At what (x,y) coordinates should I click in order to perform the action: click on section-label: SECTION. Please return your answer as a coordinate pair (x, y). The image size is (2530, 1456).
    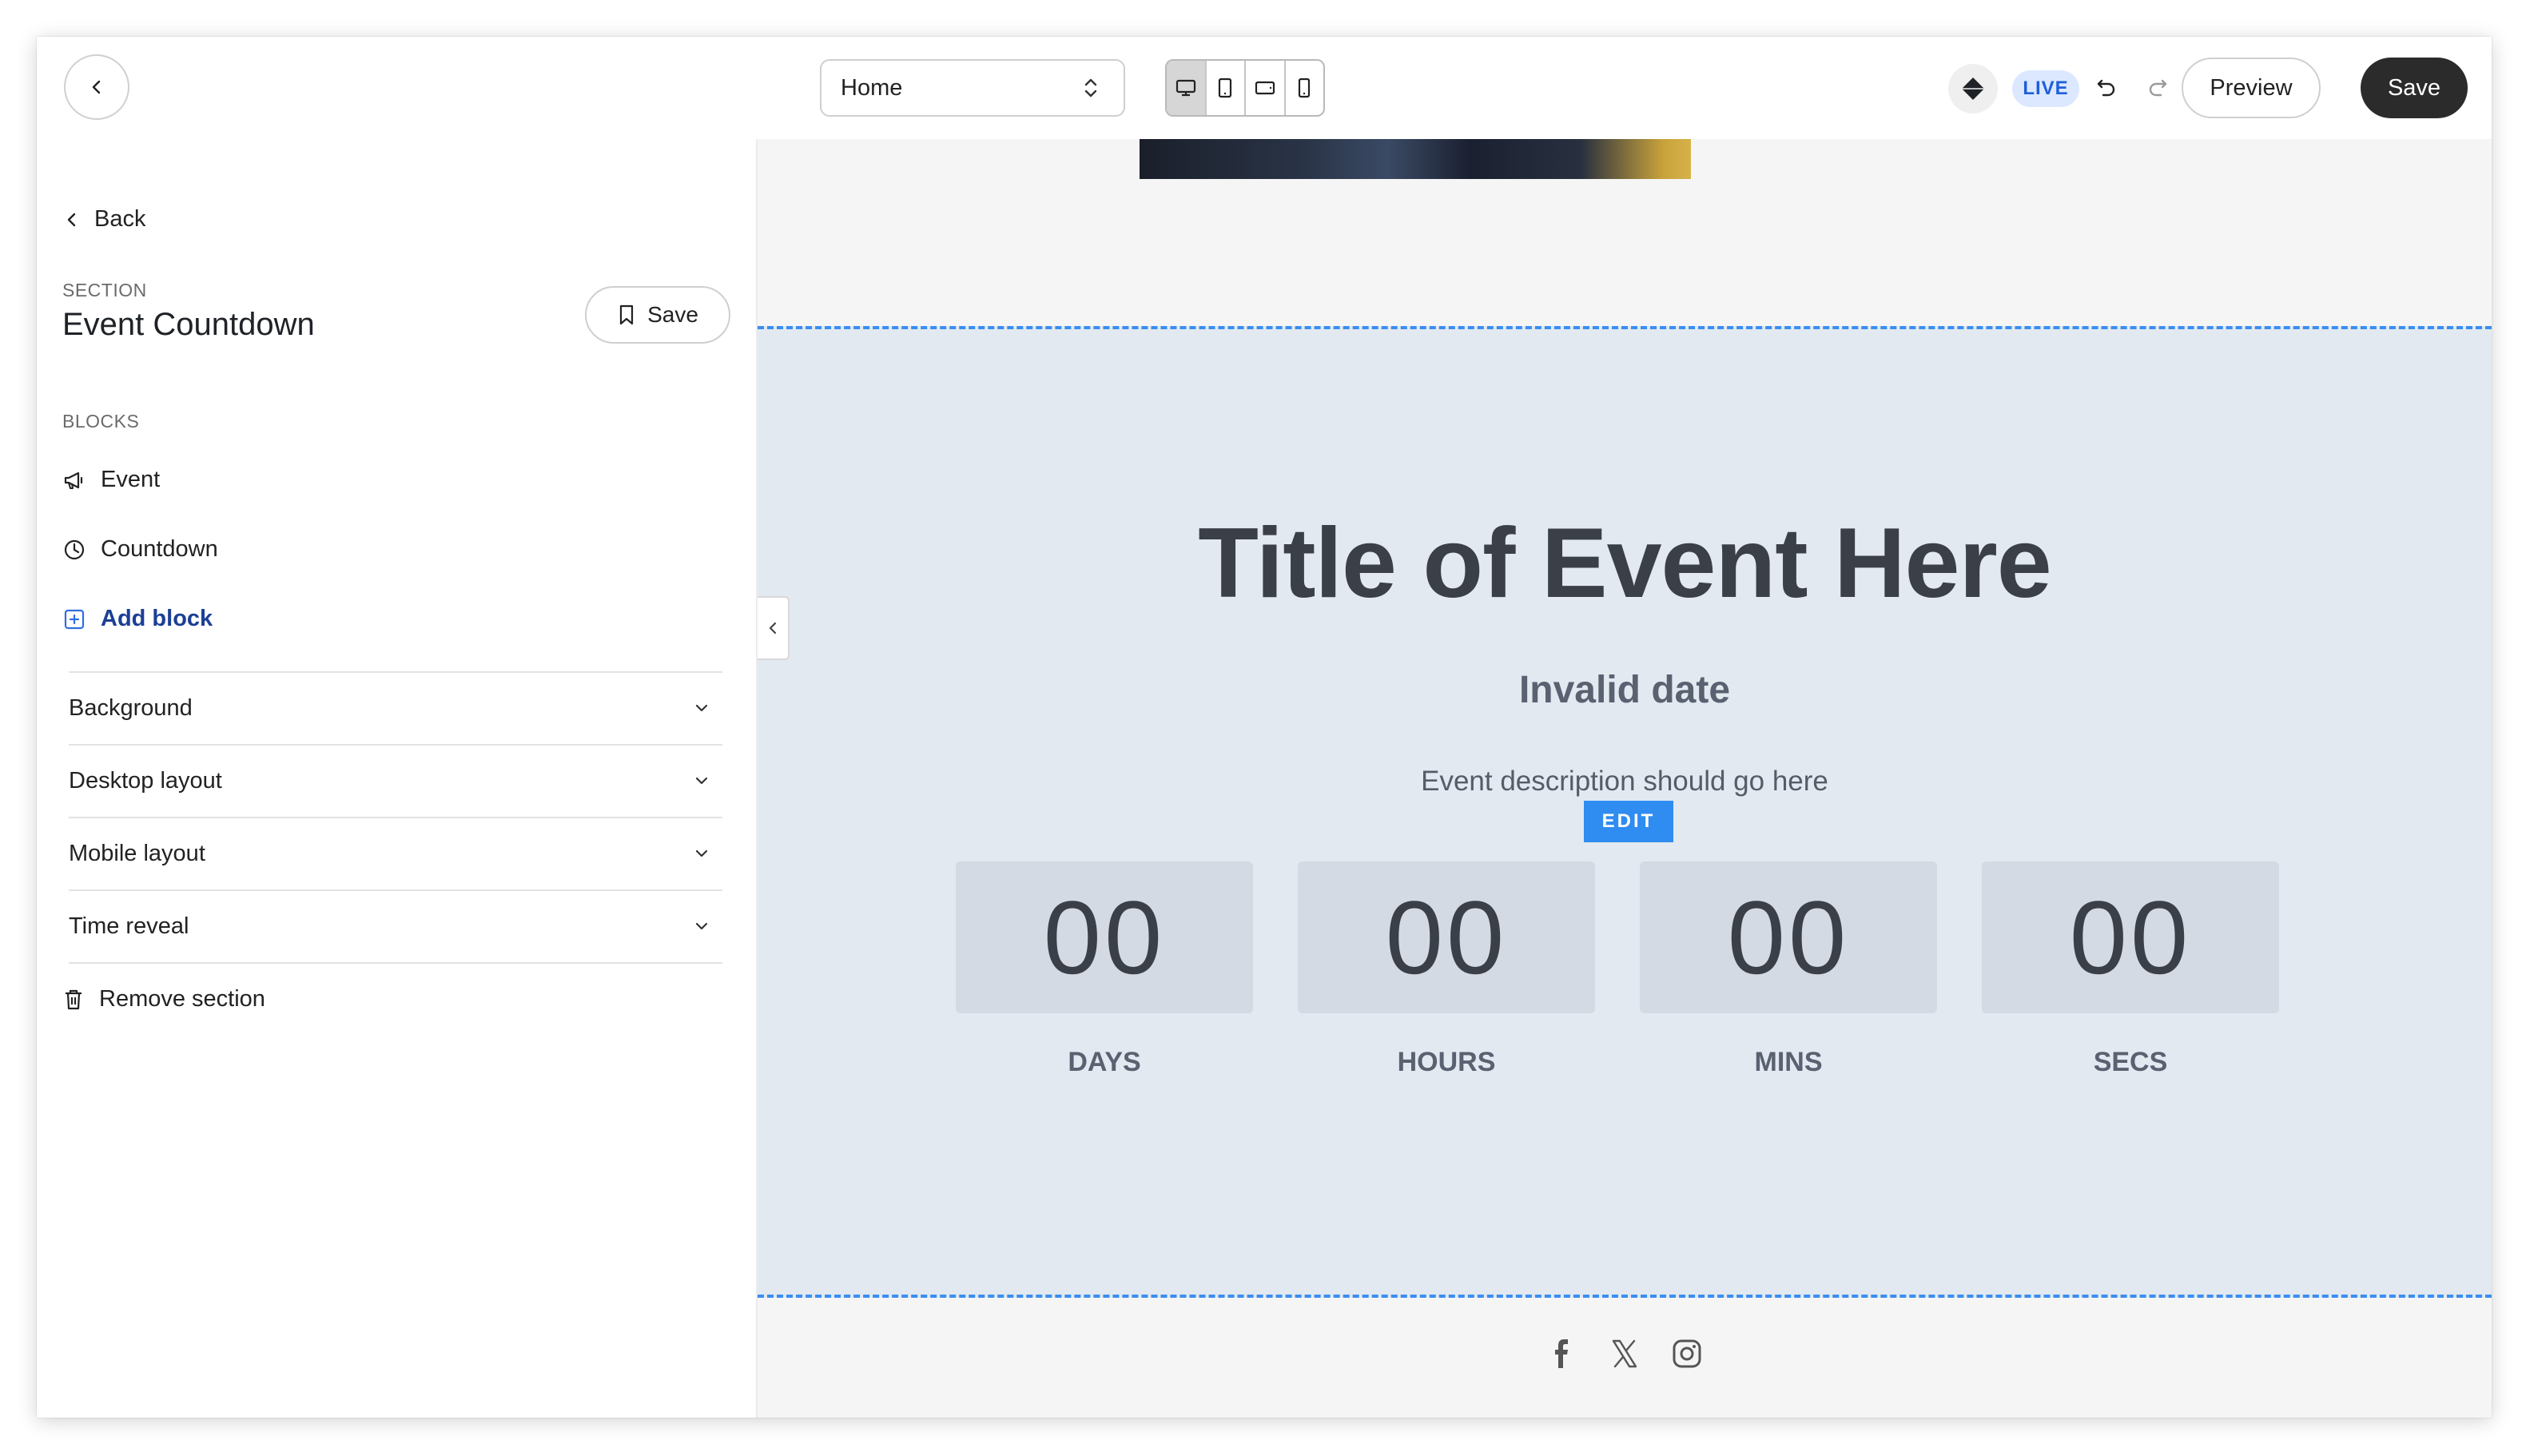
    Looking at the image, I should click on (104, 290).